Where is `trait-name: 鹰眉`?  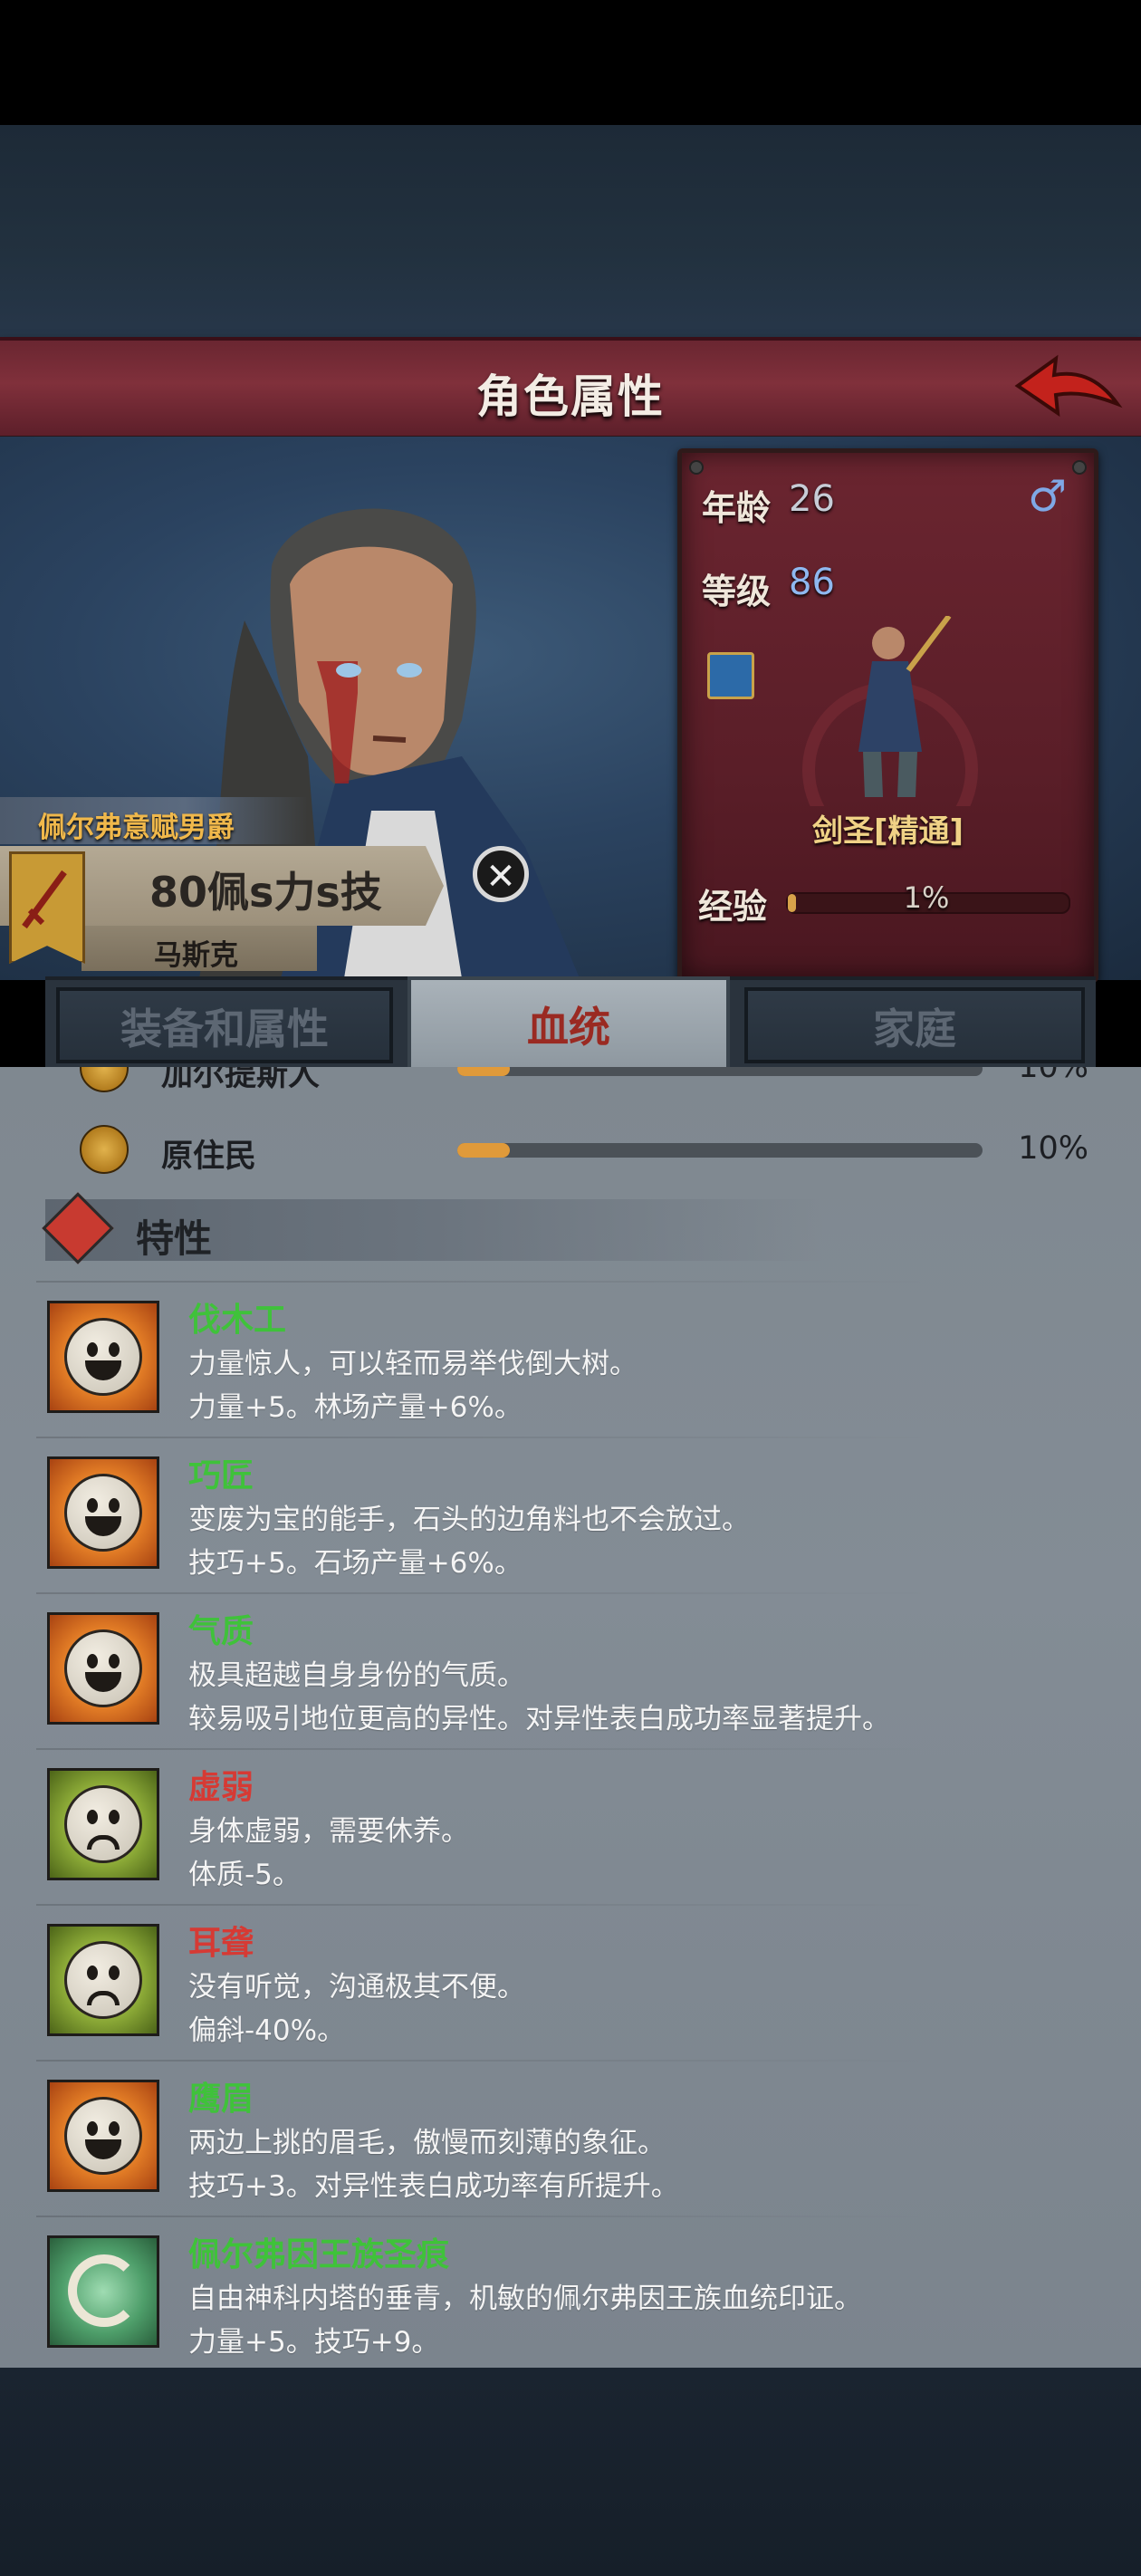
trait-name: 鹰眉 is located at coordinates (221, 2099).